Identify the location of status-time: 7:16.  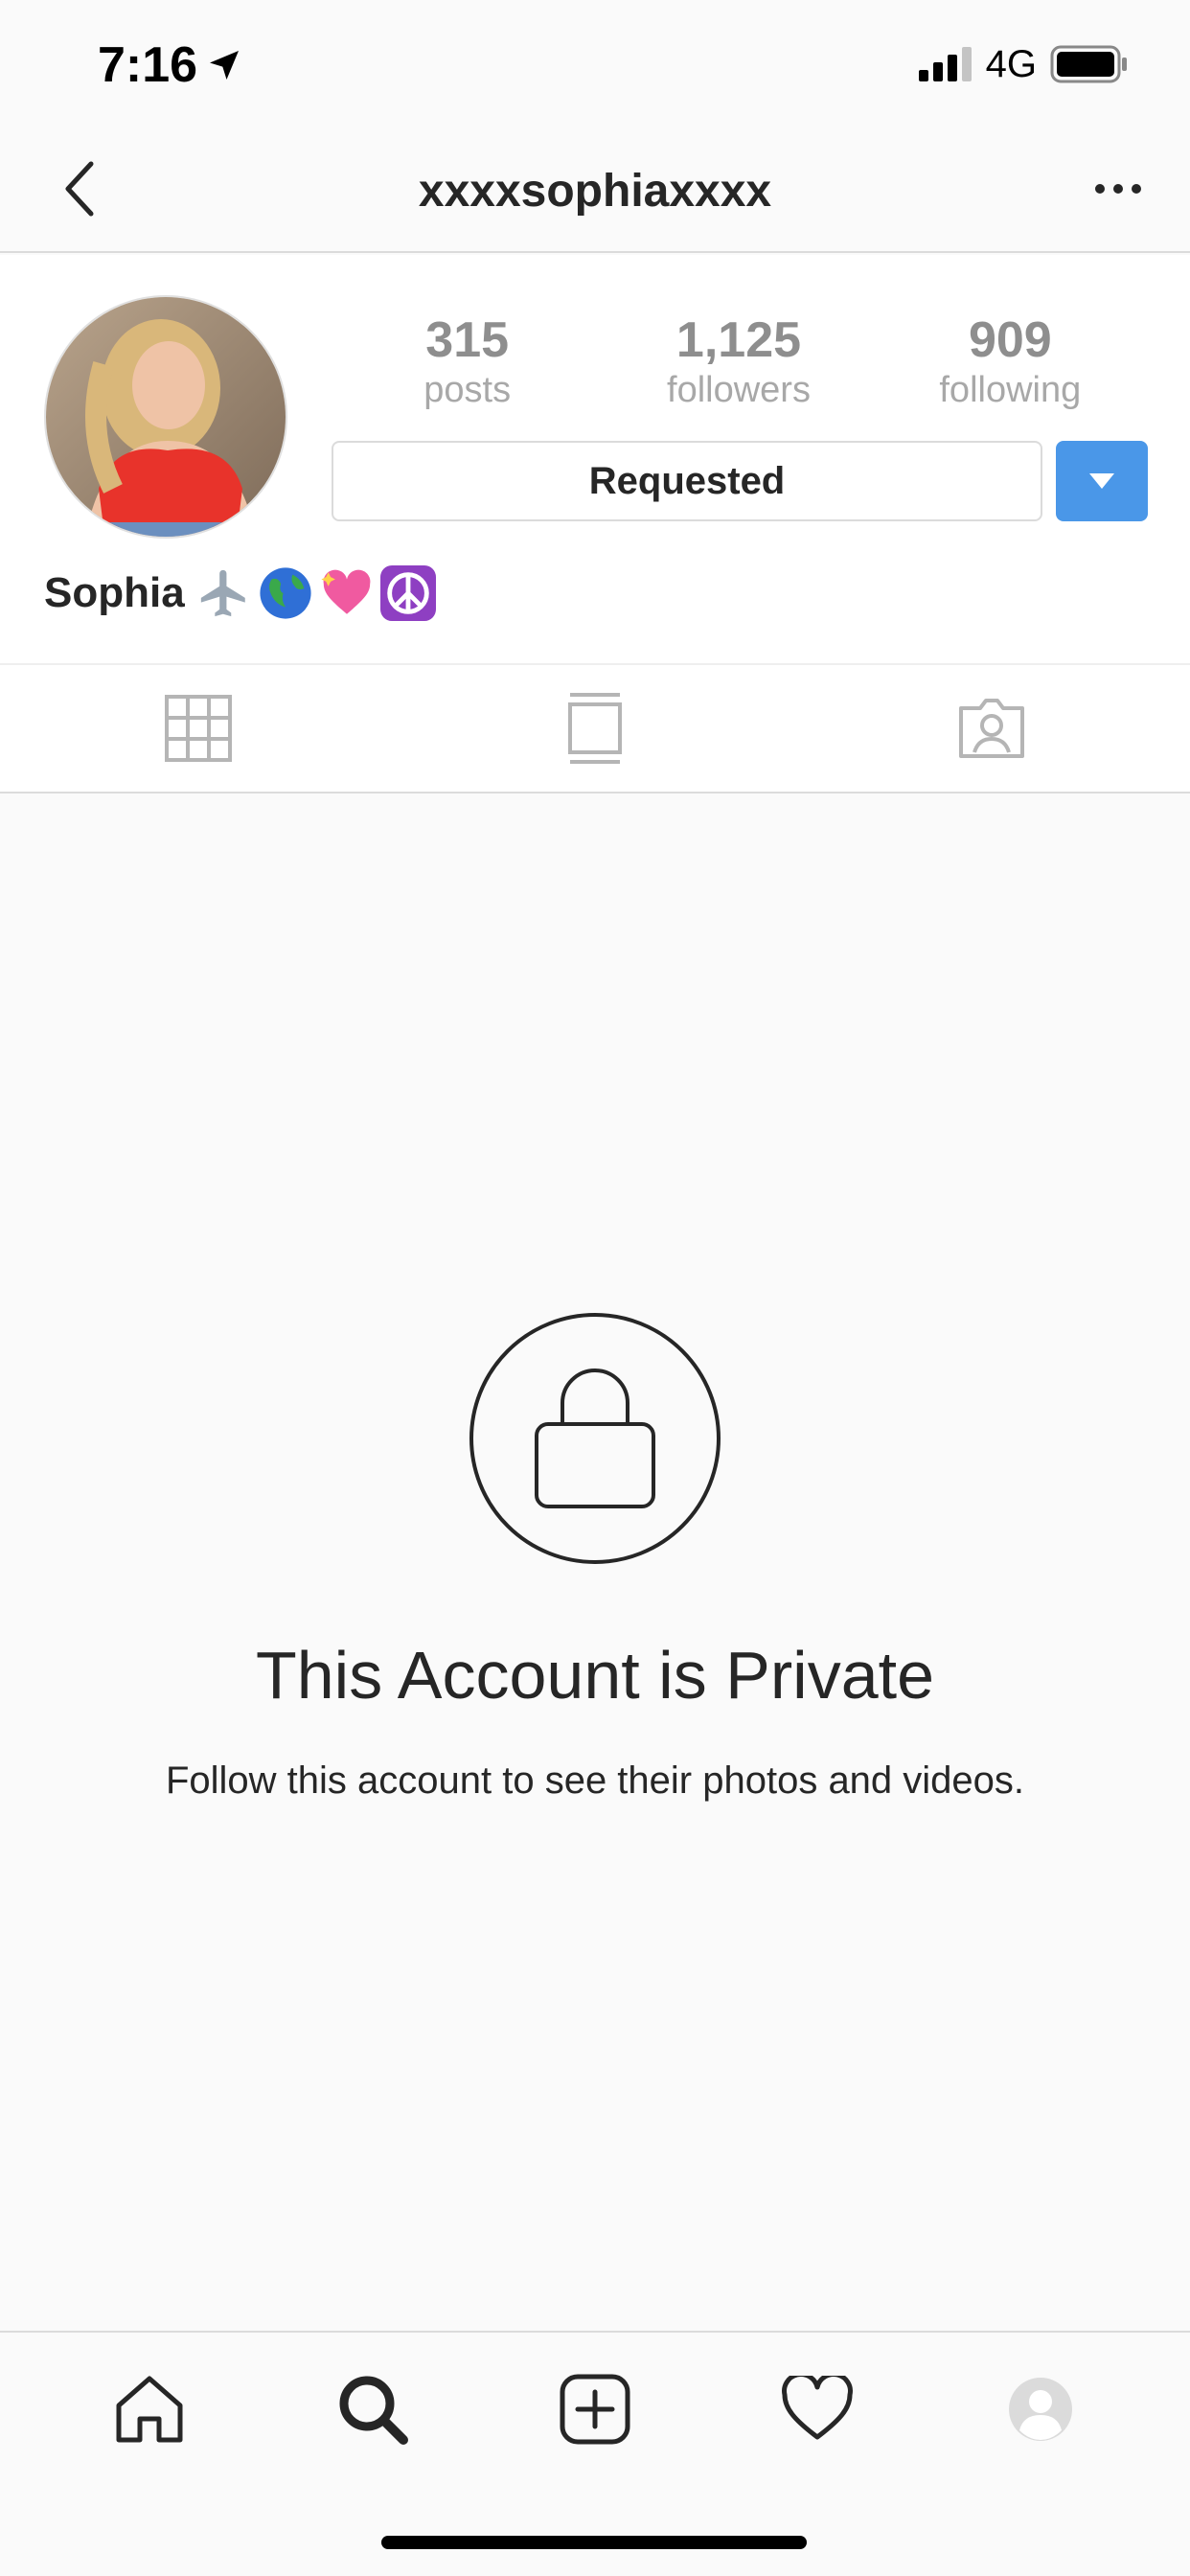
(148, 65).